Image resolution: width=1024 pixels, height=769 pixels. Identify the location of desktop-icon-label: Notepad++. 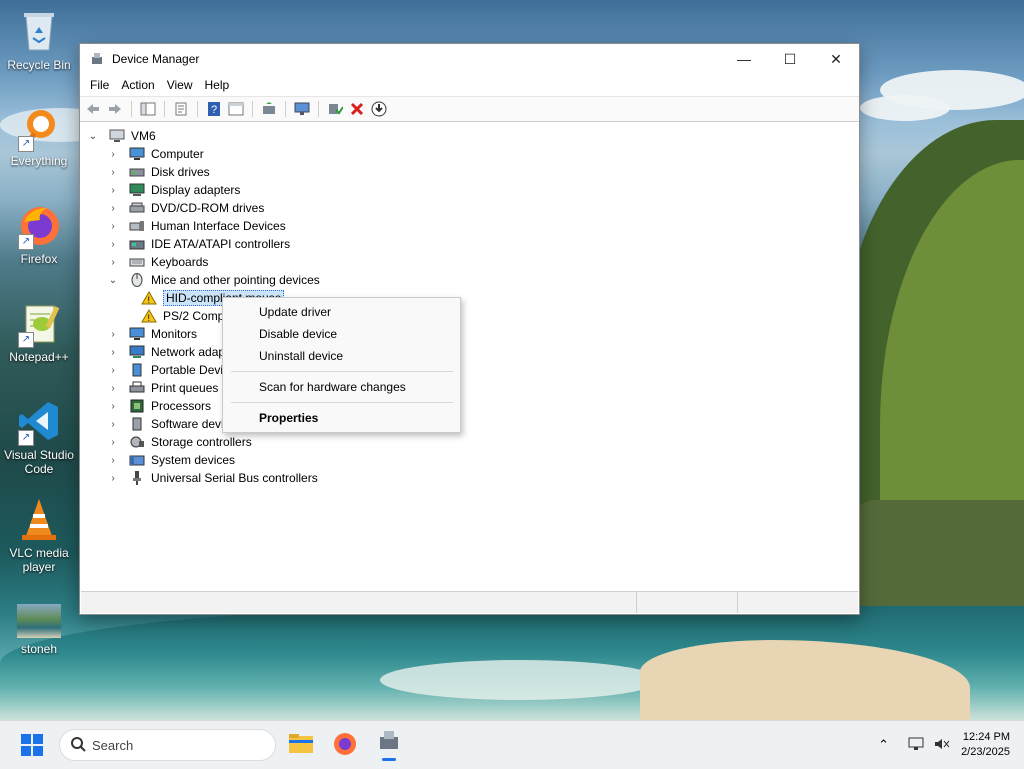
(39, 357).